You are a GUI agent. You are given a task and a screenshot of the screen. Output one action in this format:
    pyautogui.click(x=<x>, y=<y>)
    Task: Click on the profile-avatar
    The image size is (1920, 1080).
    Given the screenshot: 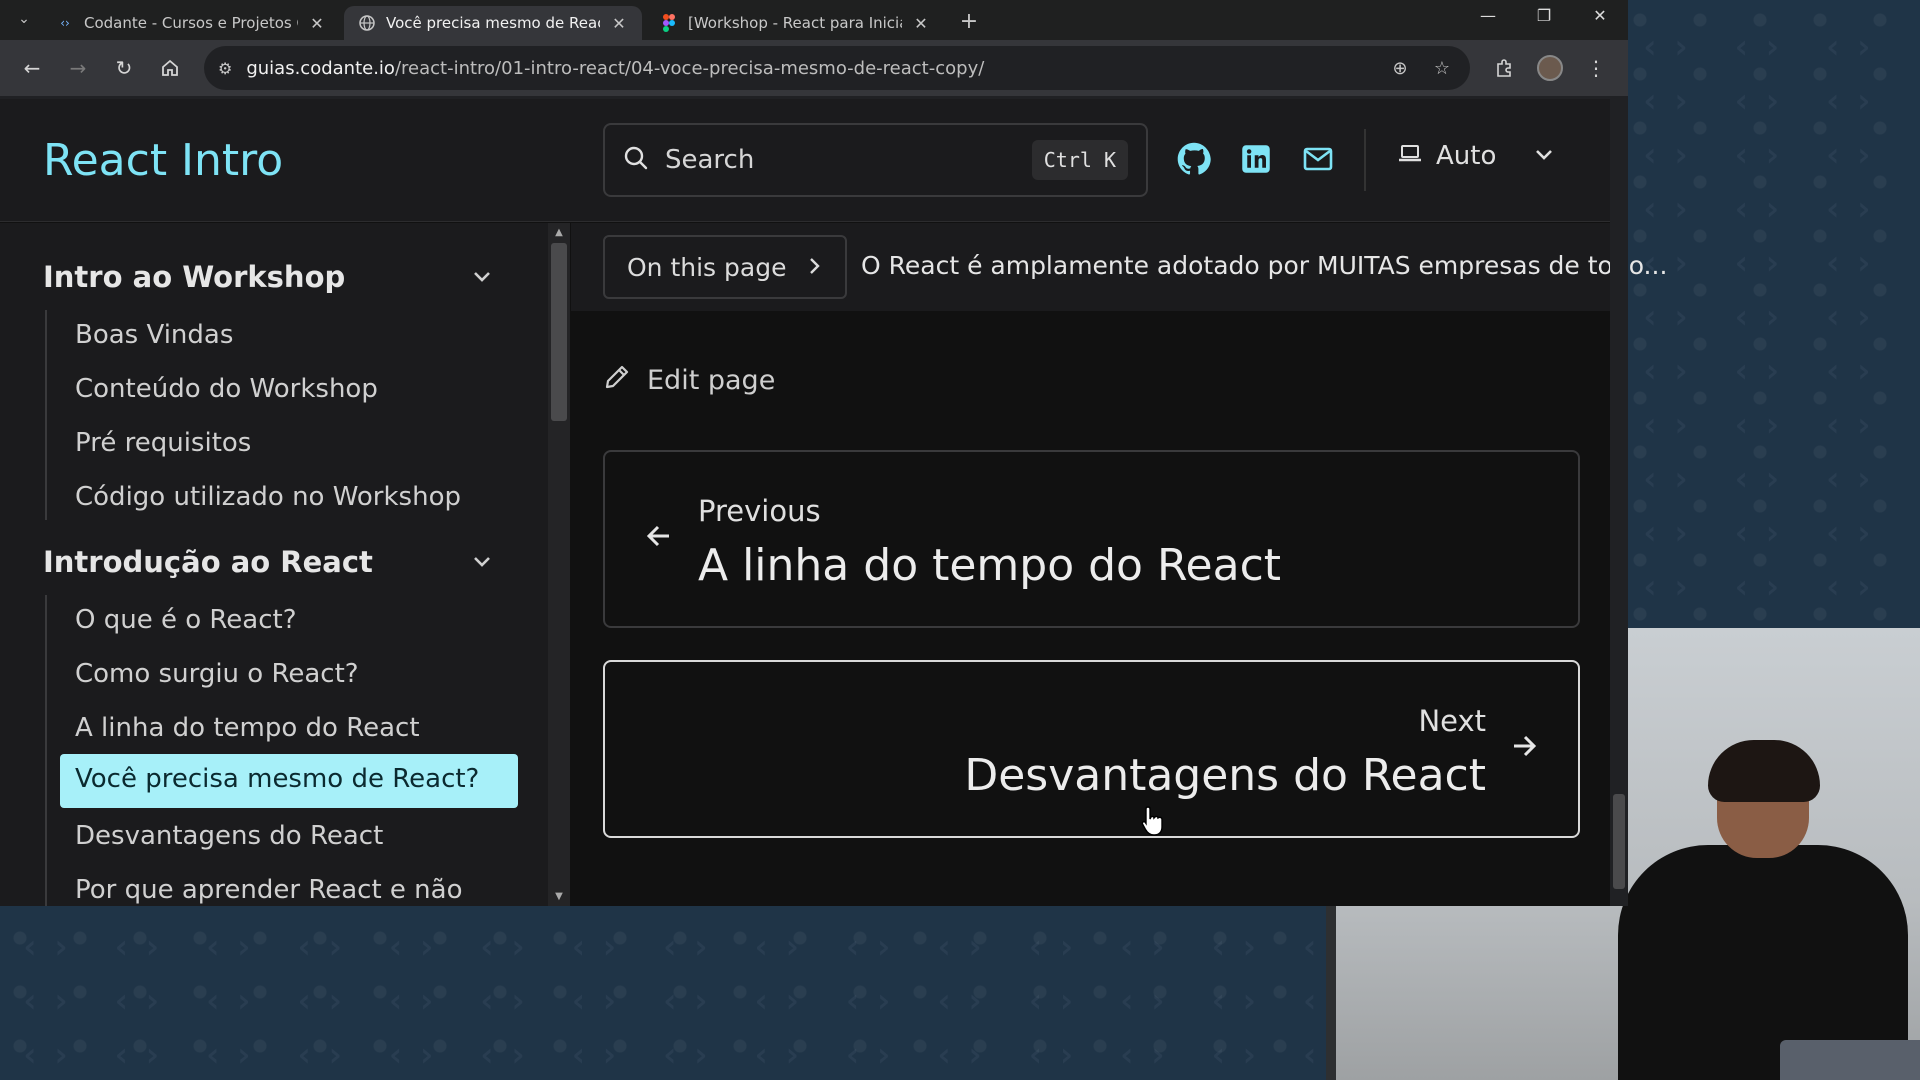 What is the action you would take?
    pyautogui.click(x=1550, y=68)
    